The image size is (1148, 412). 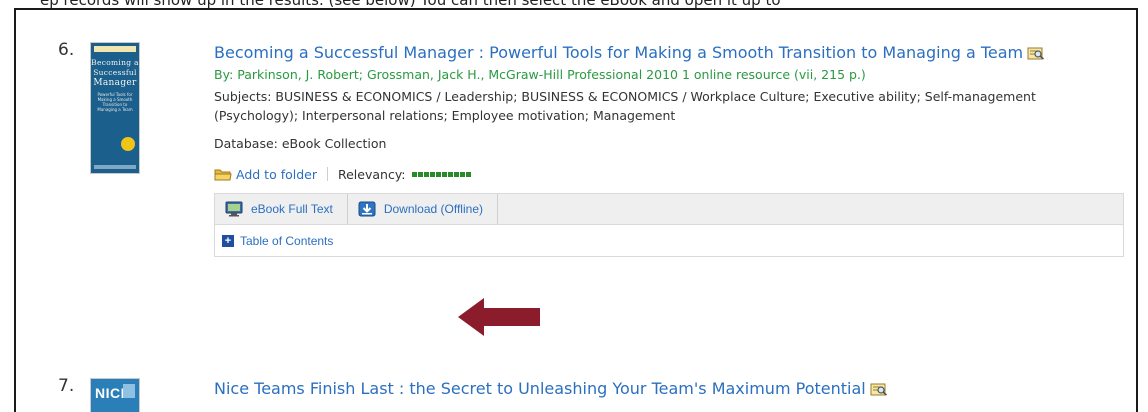 What do you see at coordinates (234, 209) in the screenshot?
I see `ebook-icon` at bounding box center [234, 209].